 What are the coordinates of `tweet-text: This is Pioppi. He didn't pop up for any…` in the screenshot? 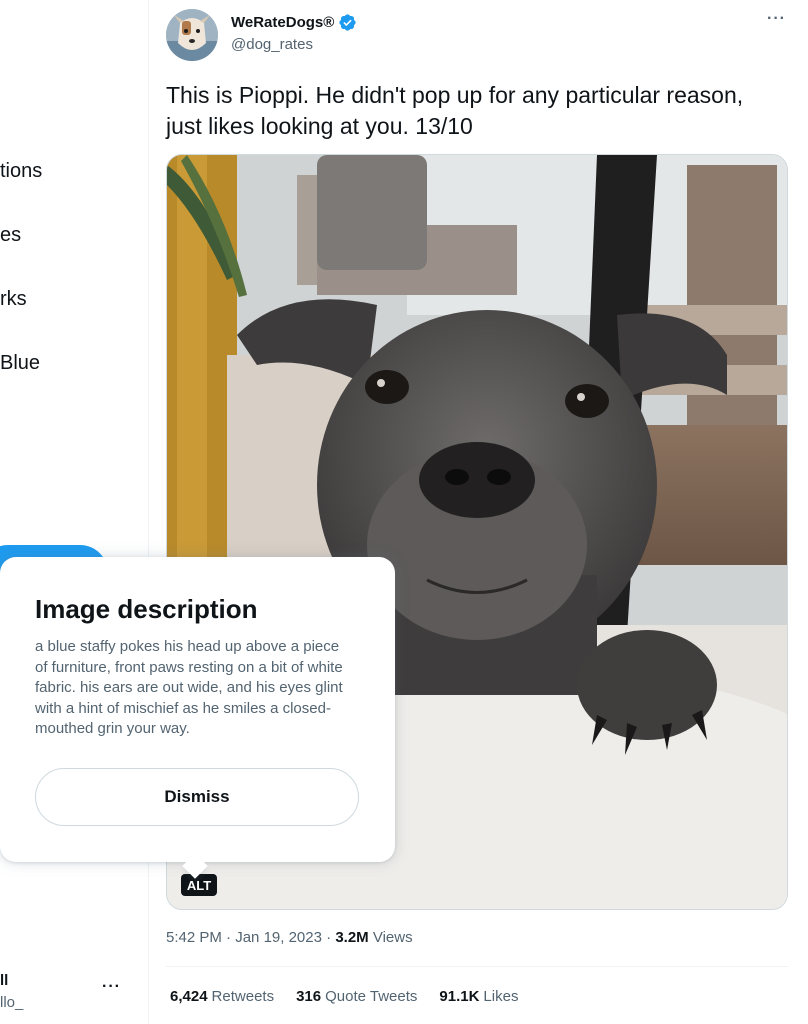 It's located at (455, 110).